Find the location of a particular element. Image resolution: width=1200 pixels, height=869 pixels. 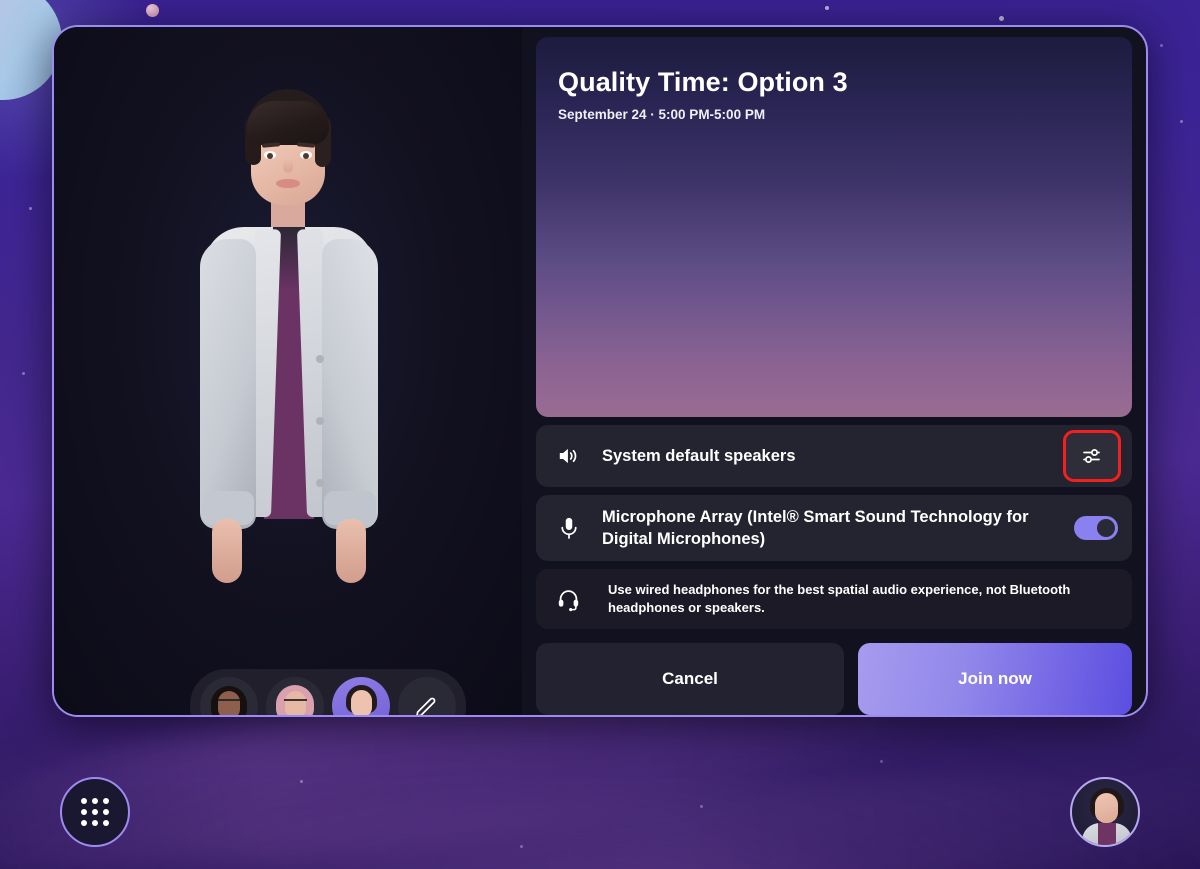

speaker-settings-button is located at coordinates (1092, 456).